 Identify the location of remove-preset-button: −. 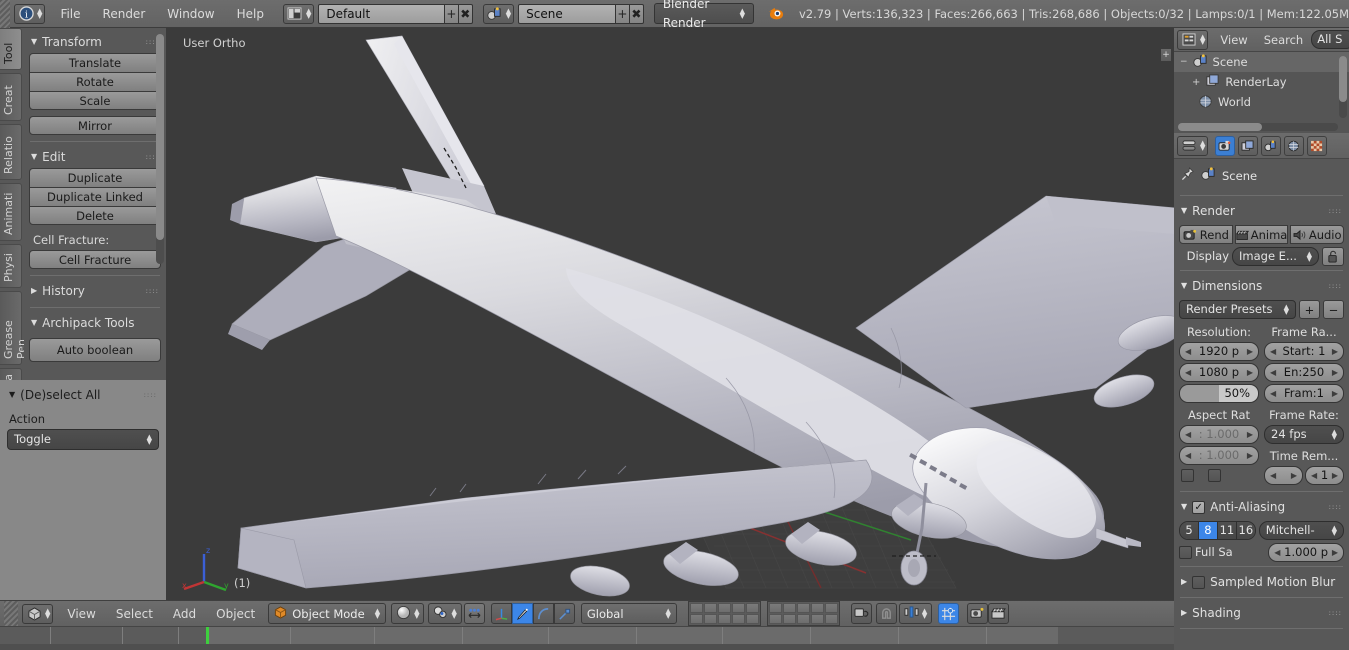
(1333, 309).